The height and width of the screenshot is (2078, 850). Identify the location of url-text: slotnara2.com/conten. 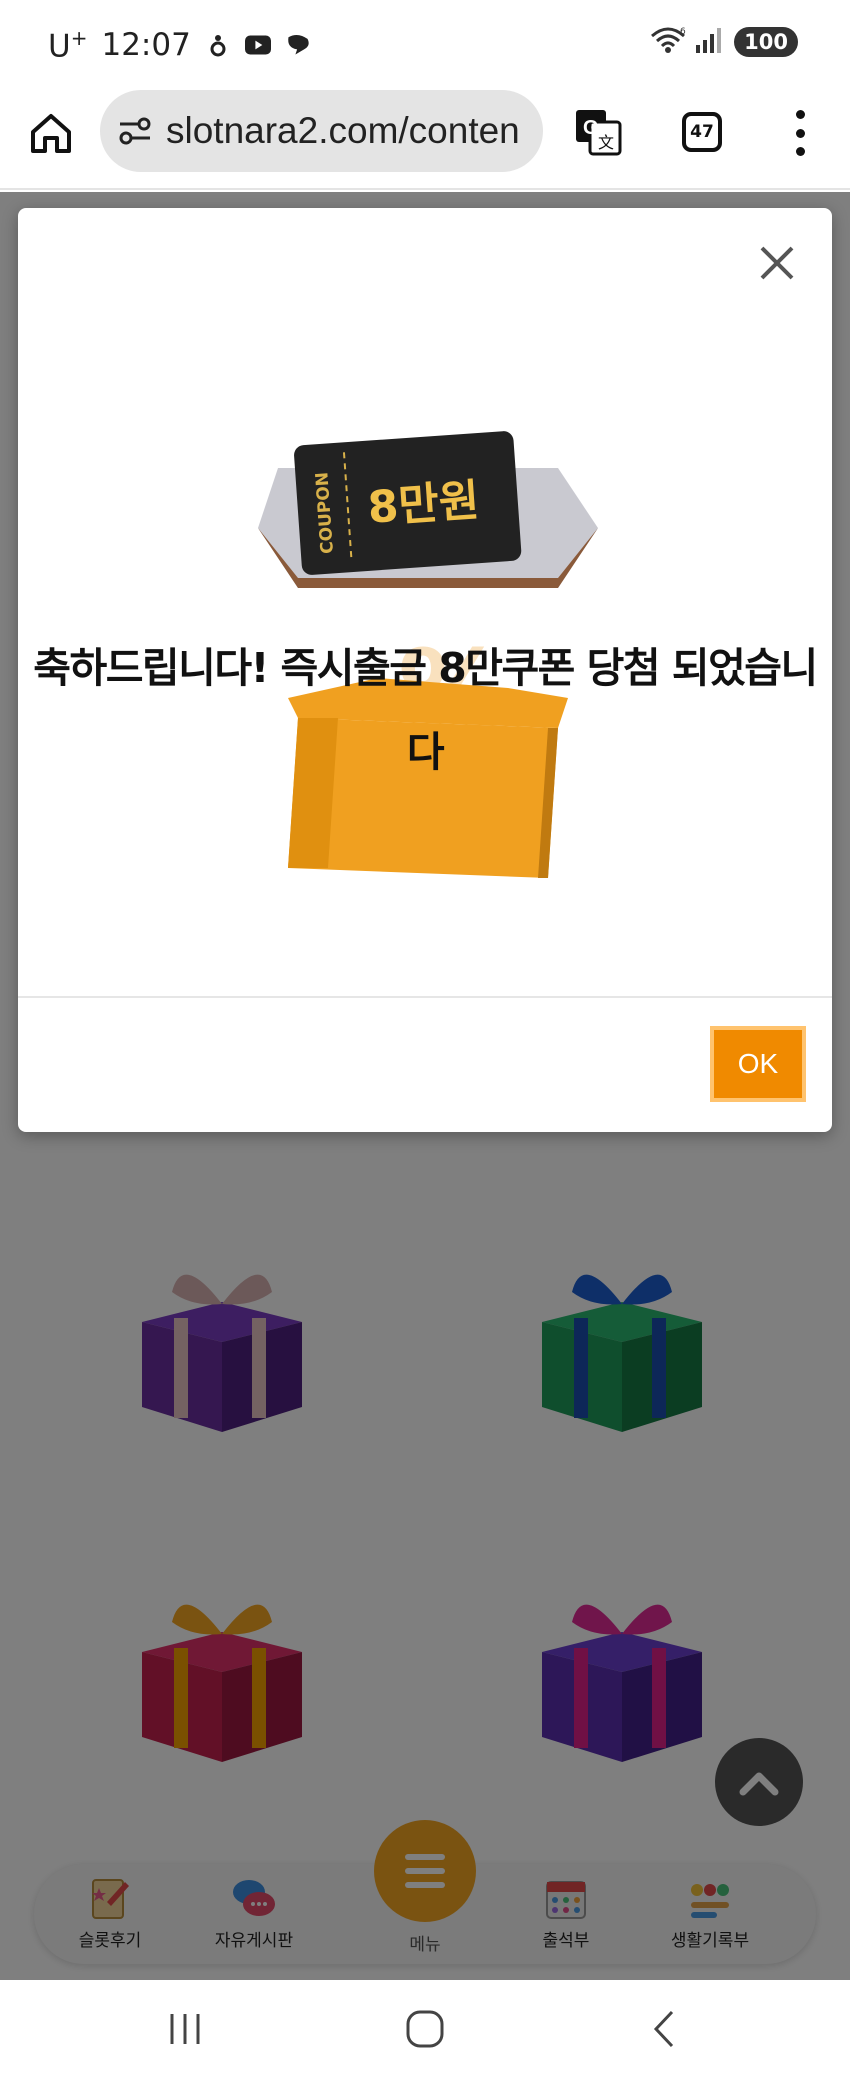
(343, 130).